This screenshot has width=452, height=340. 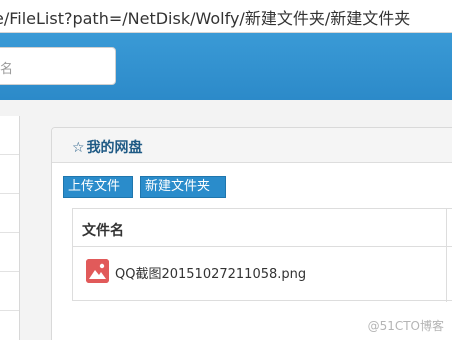 I want to click on table-row: QQ截图20151027211058.png, so click(x=262, y=274).